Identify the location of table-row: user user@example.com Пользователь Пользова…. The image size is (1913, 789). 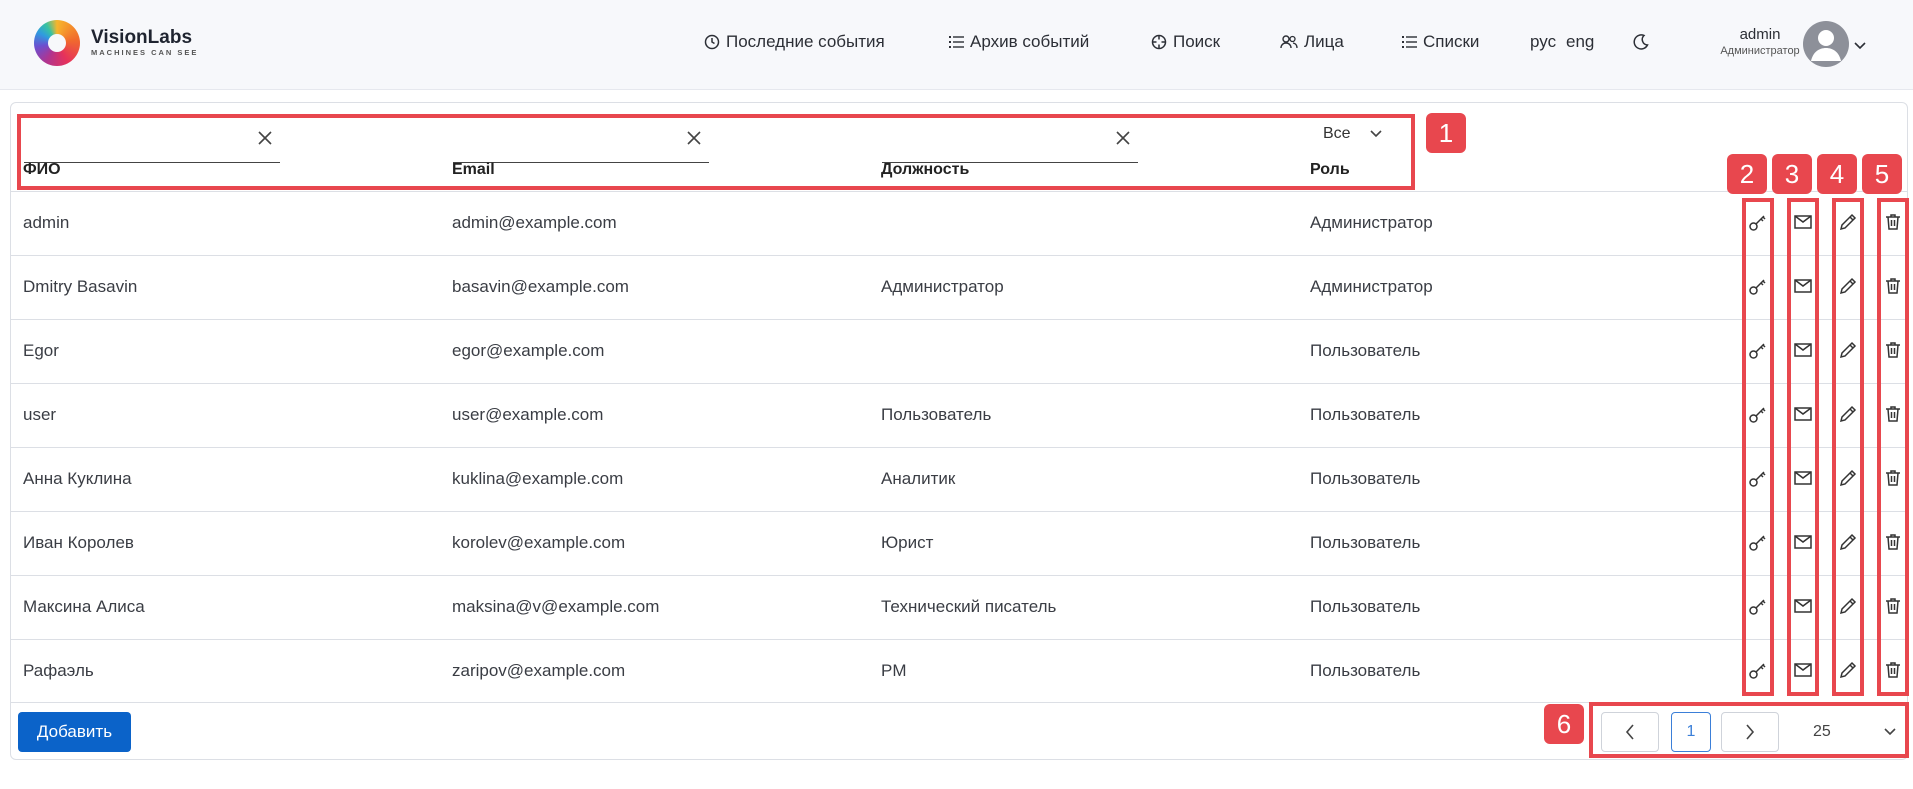
(959, 415).